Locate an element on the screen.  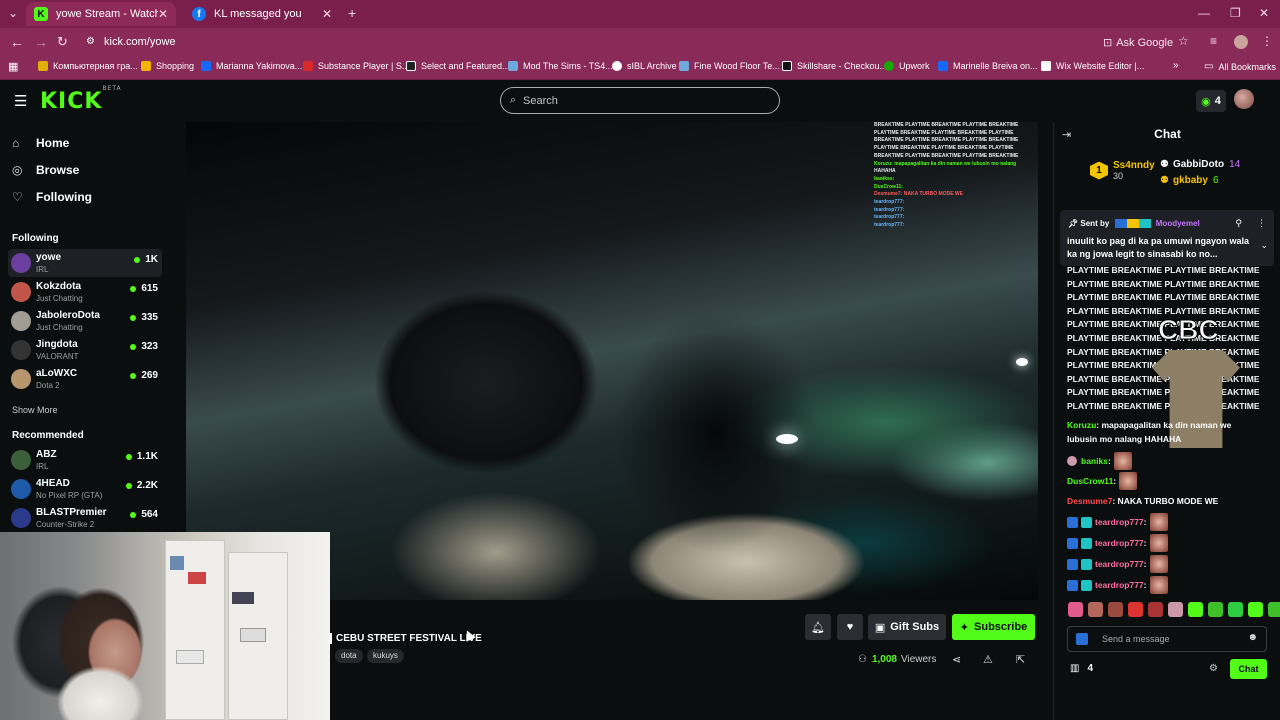
back-icon: ← is located at coordinates (17, 42).